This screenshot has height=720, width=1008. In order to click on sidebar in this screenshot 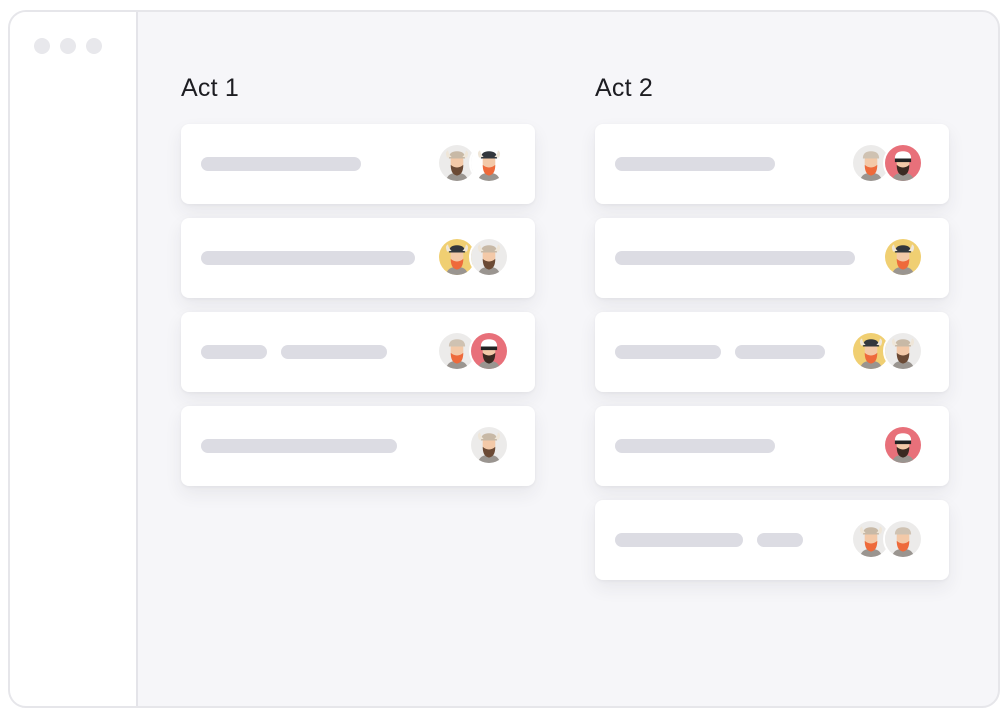, I will do `click(74, 359)`.